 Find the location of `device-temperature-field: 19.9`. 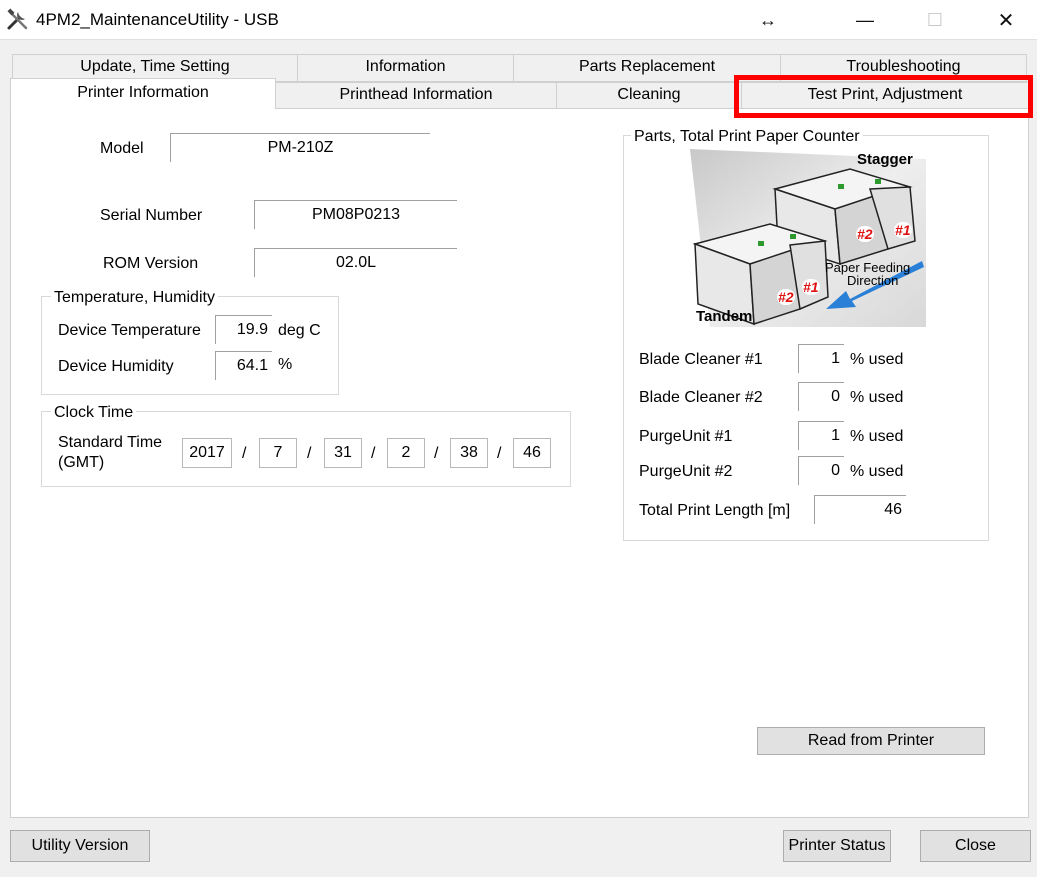

device-temperature-field: 19.9 is located at coordinates (243, 329).